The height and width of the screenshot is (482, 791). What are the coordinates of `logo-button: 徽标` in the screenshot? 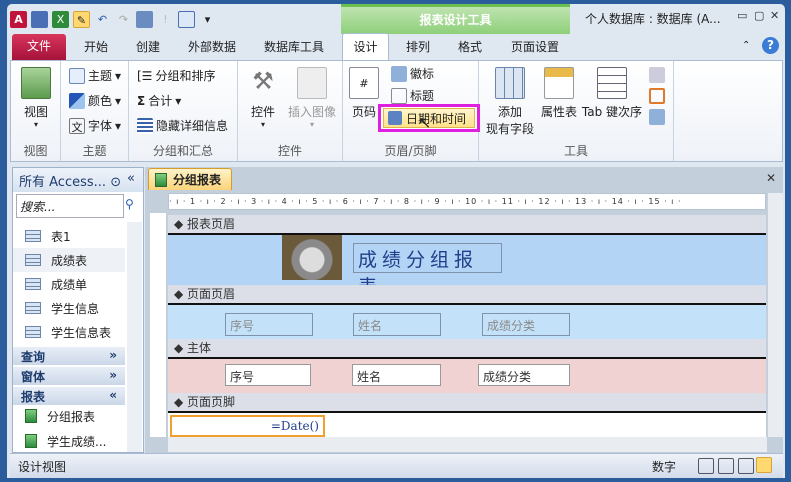 It's located at (412, 73).